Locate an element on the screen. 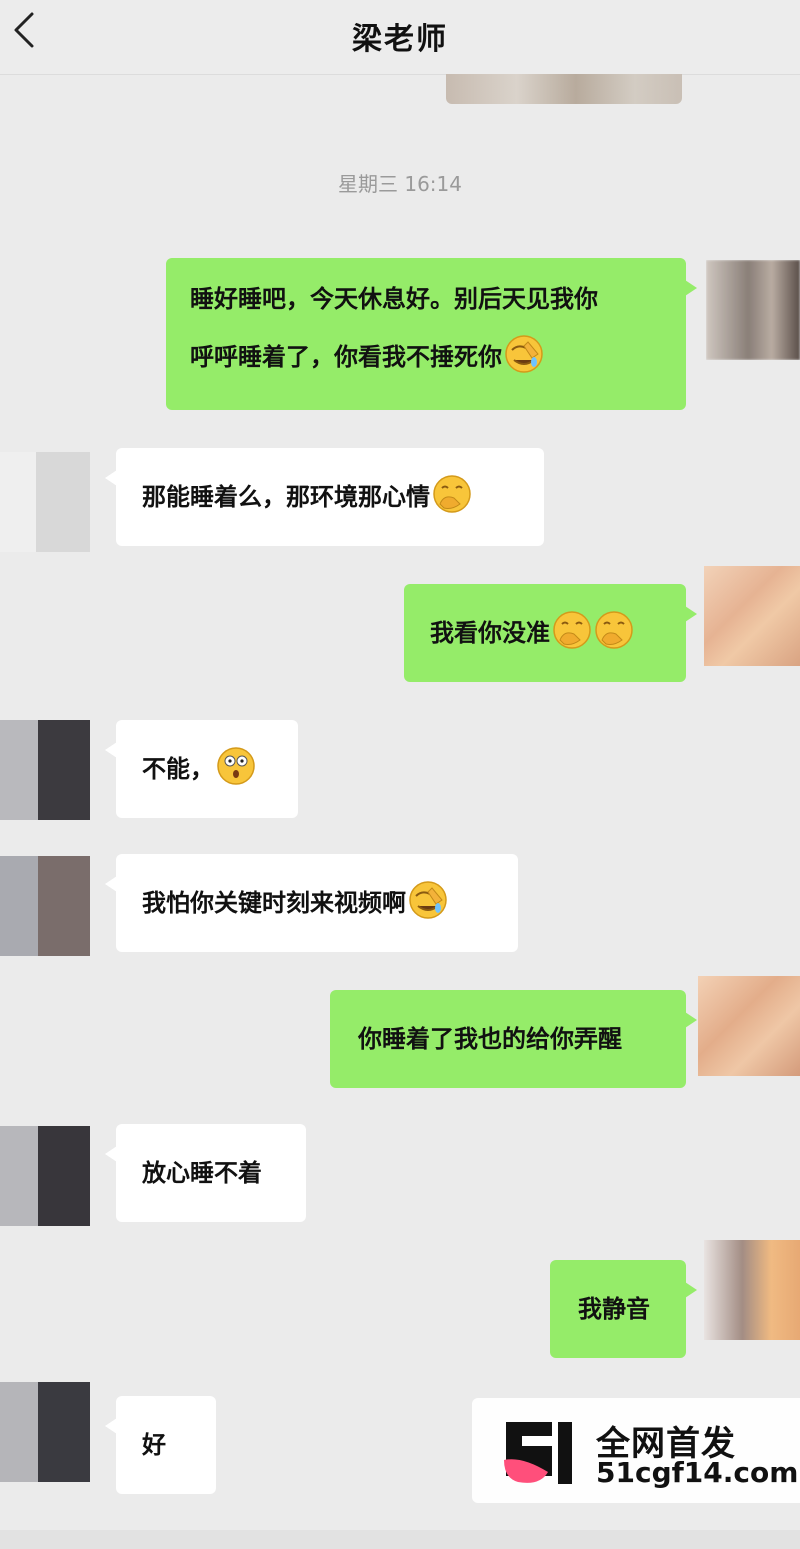 This screenshot has height=1549, width=800. chat-header: 梁老师 is located at coordinates (400, 37).